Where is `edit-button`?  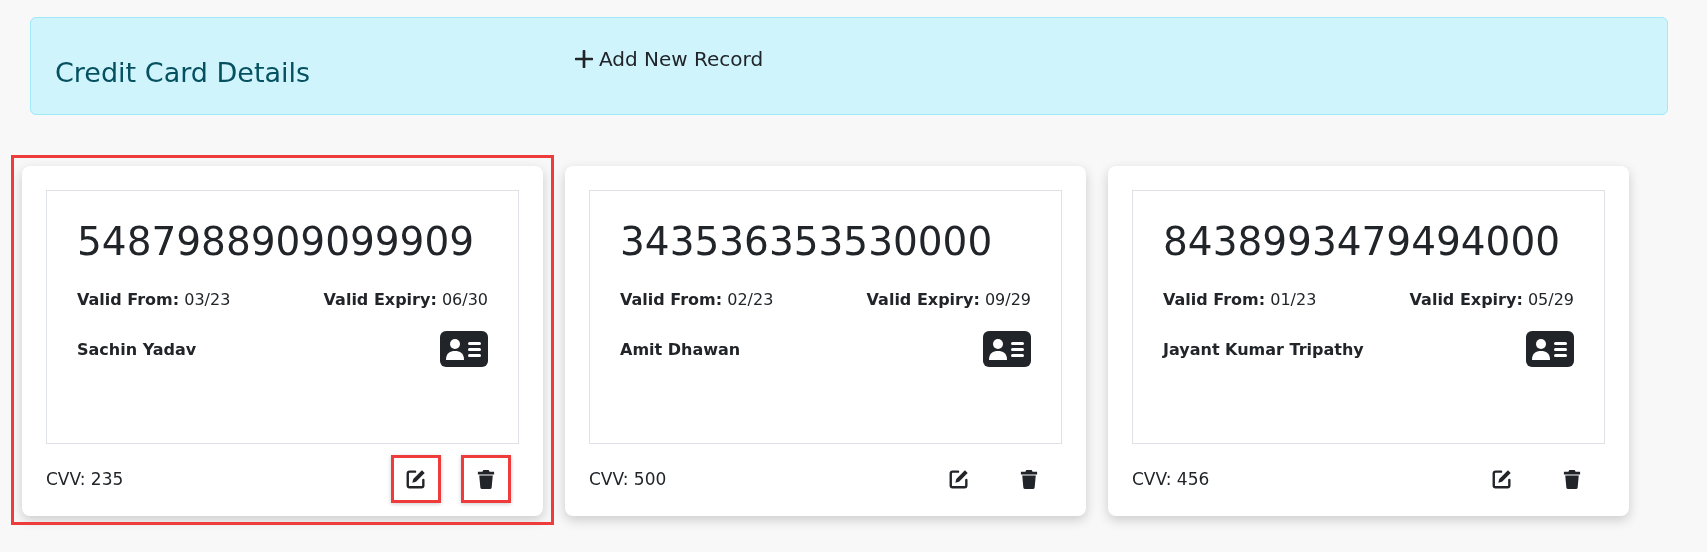 edit-button is located at coordinates (416, 479).